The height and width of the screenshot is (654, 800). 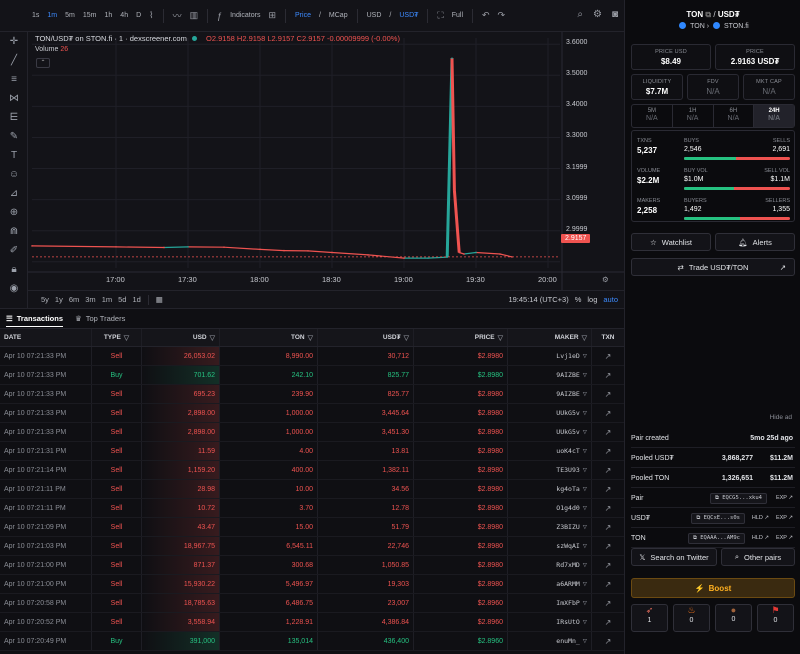 I want to click on header-usdt: USD₮ ▽, so click(x=366, y=337).